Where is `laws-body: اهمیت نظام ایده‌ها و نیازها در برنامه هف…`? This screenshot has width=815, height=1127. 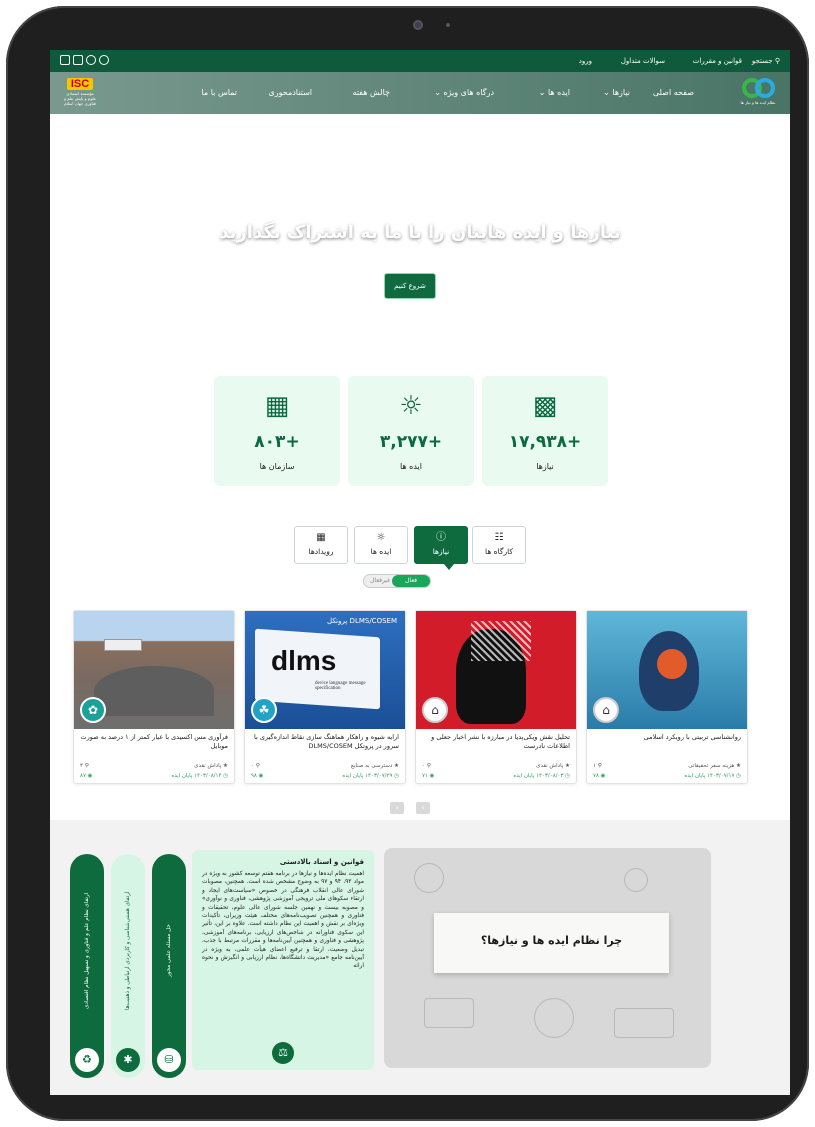 laws-body: اهمیت نظام ایده‌ها و نیازها در برنامه هف… is located at coordinates (283, 920).